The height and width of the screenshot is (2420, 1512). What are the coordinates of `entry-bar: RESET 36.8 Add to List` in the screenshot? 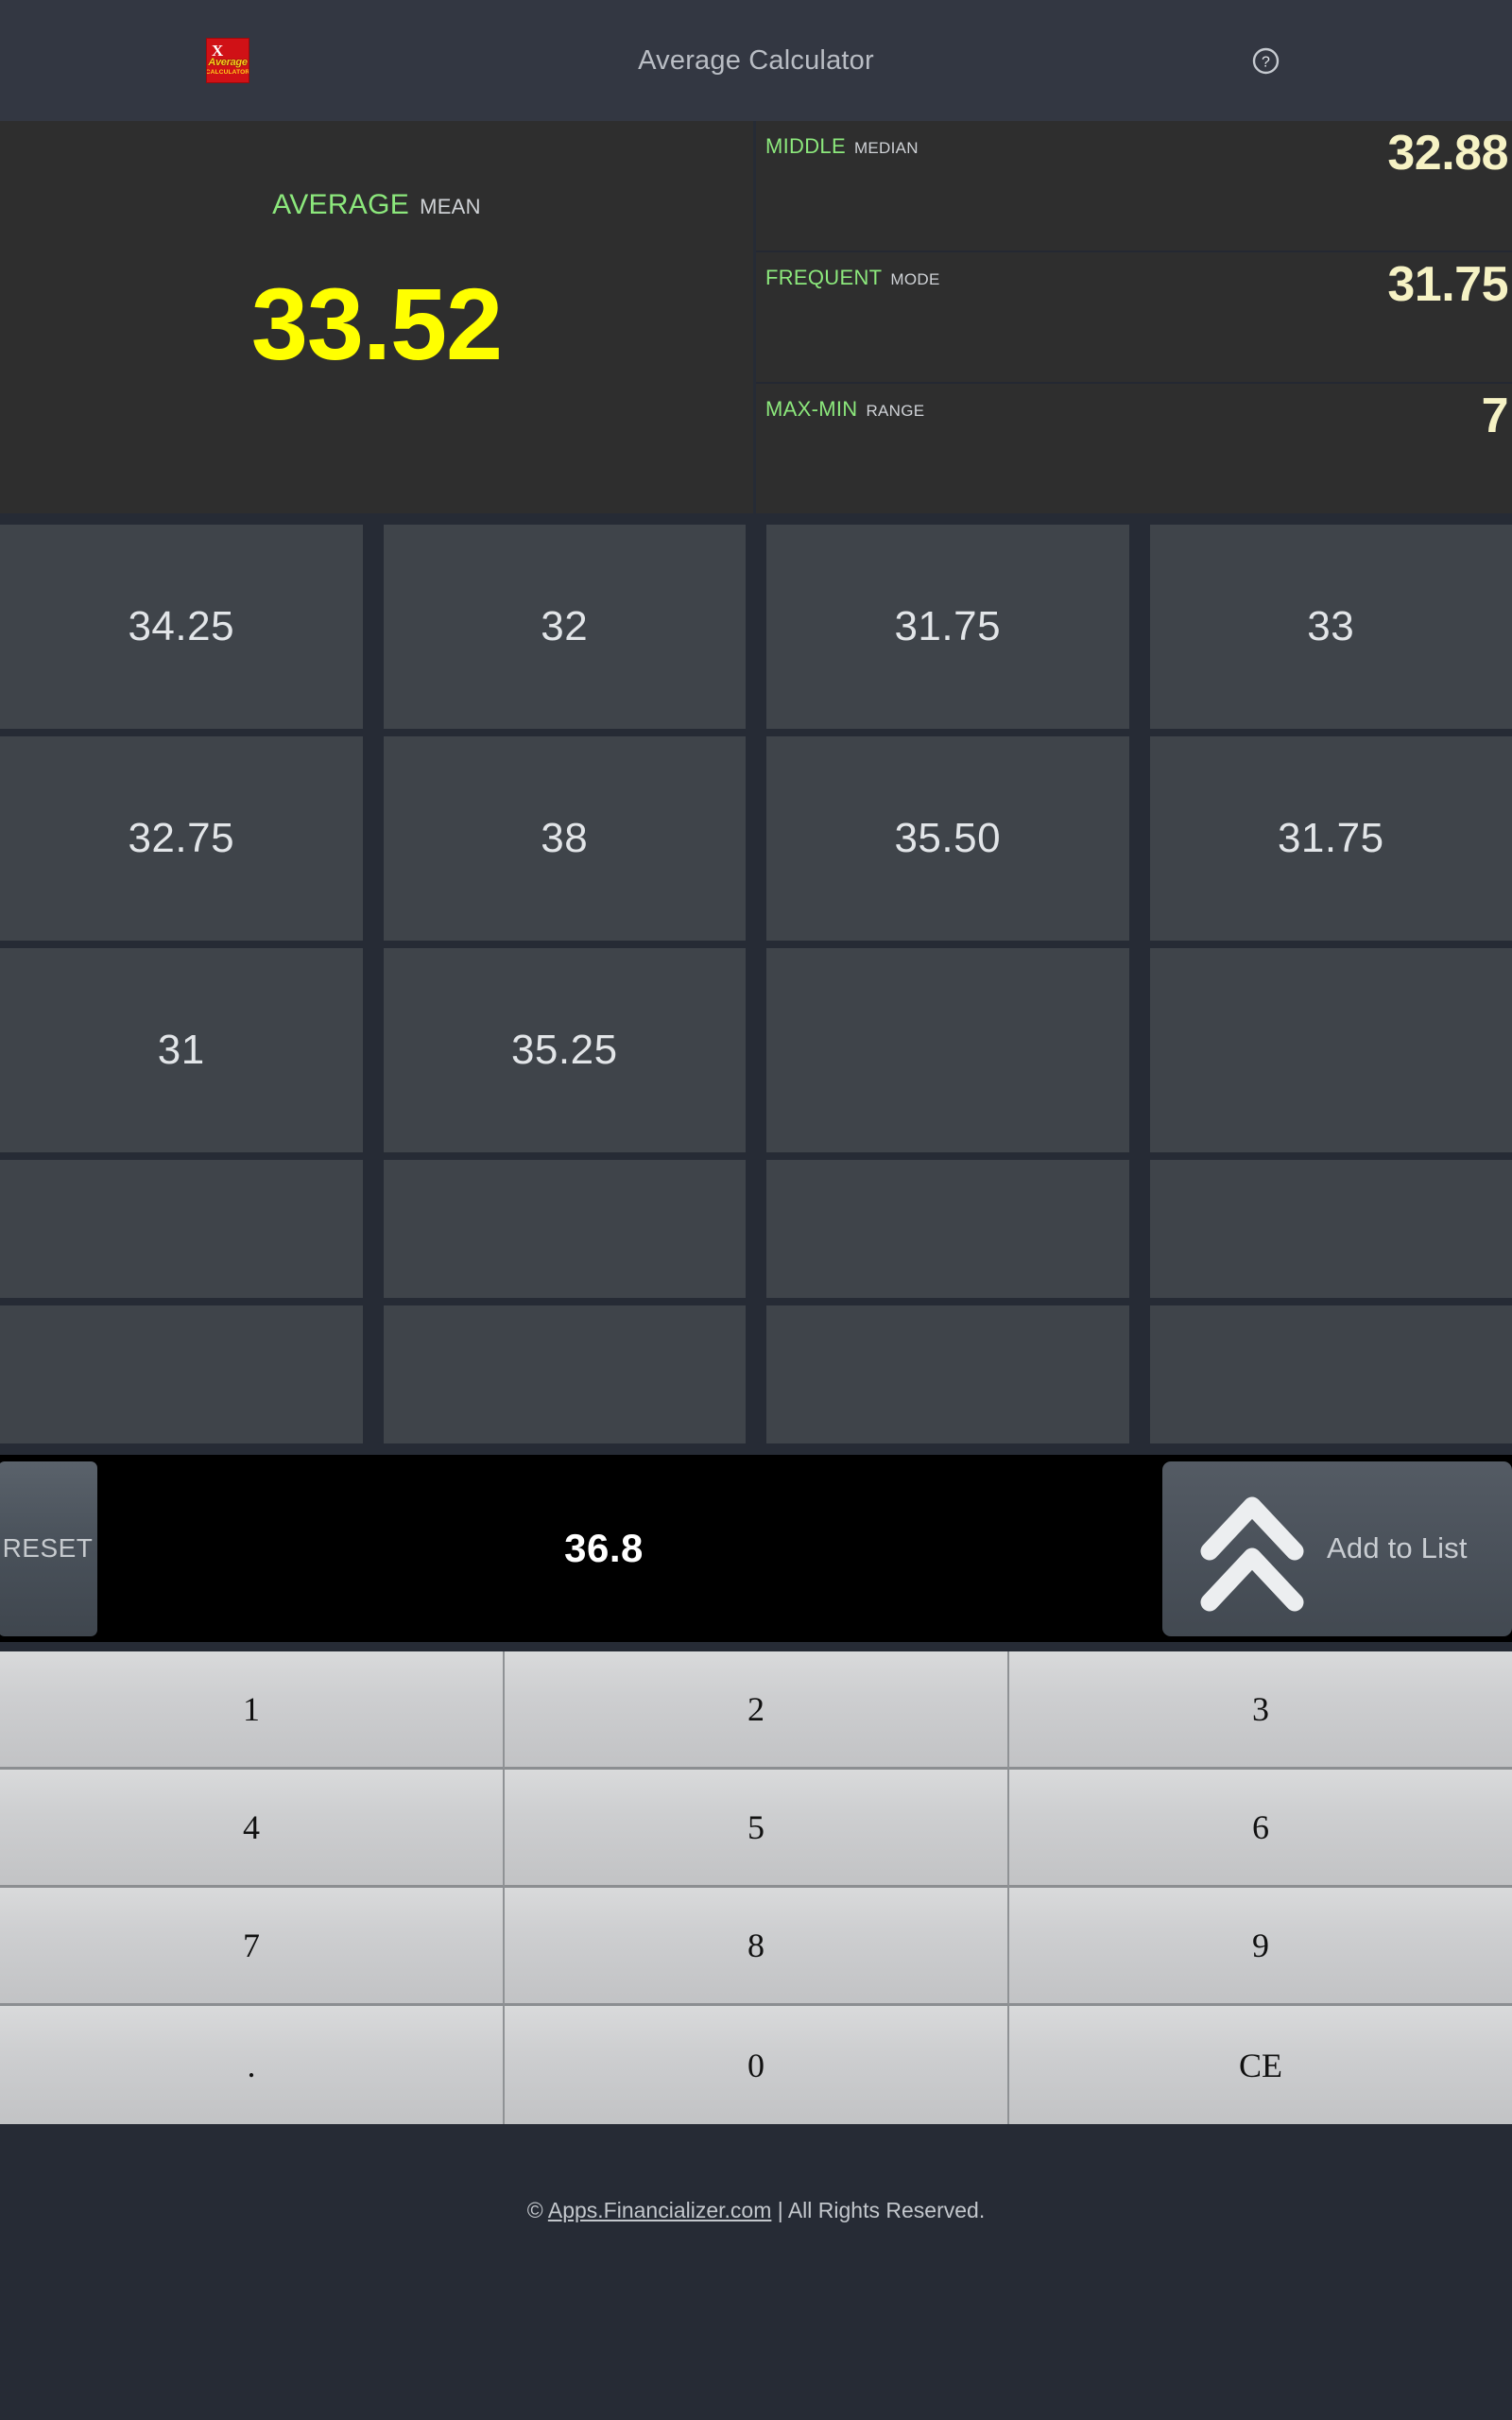 It's located at (756, 1548).